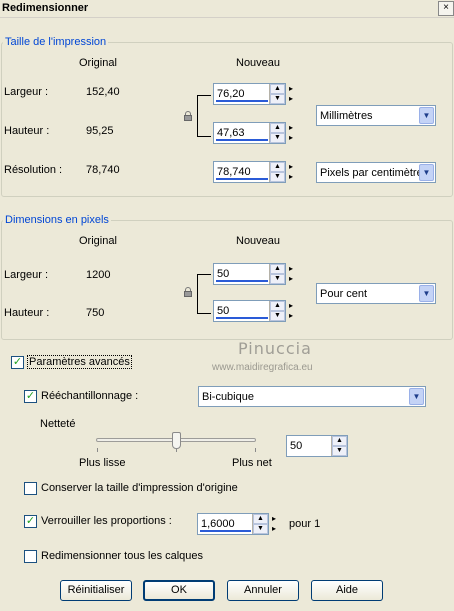 The image size is (454, 611). Describe the element at coordinates (346, 116) in the screenshot. I see `print-units-value: Millimètres` at that location.